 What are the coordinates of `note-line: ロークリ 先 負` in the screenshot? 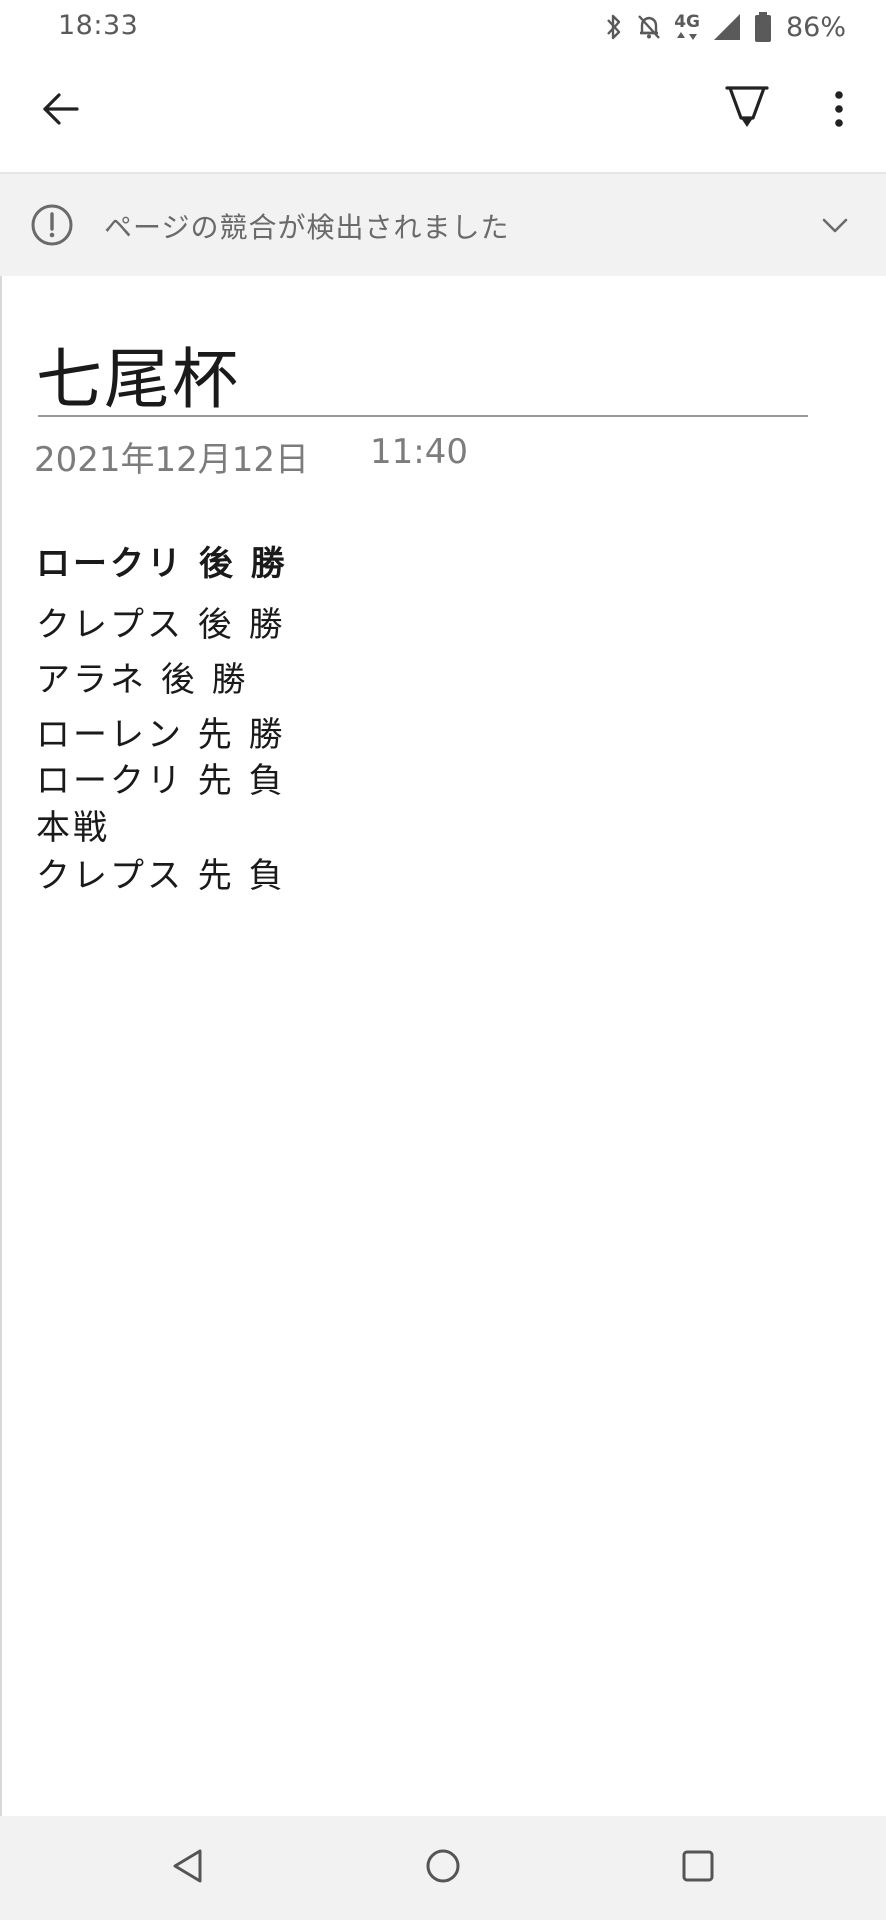 It's located at (161, 777).